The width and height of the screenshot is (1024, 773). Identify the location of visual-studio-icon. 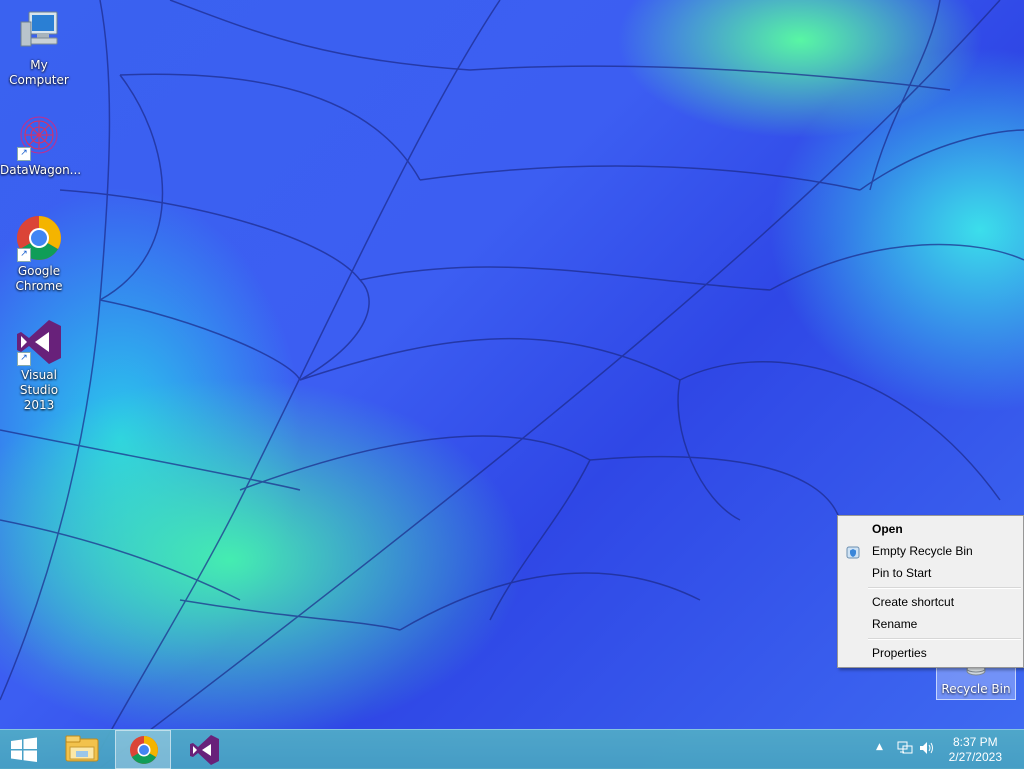
(204, 750).